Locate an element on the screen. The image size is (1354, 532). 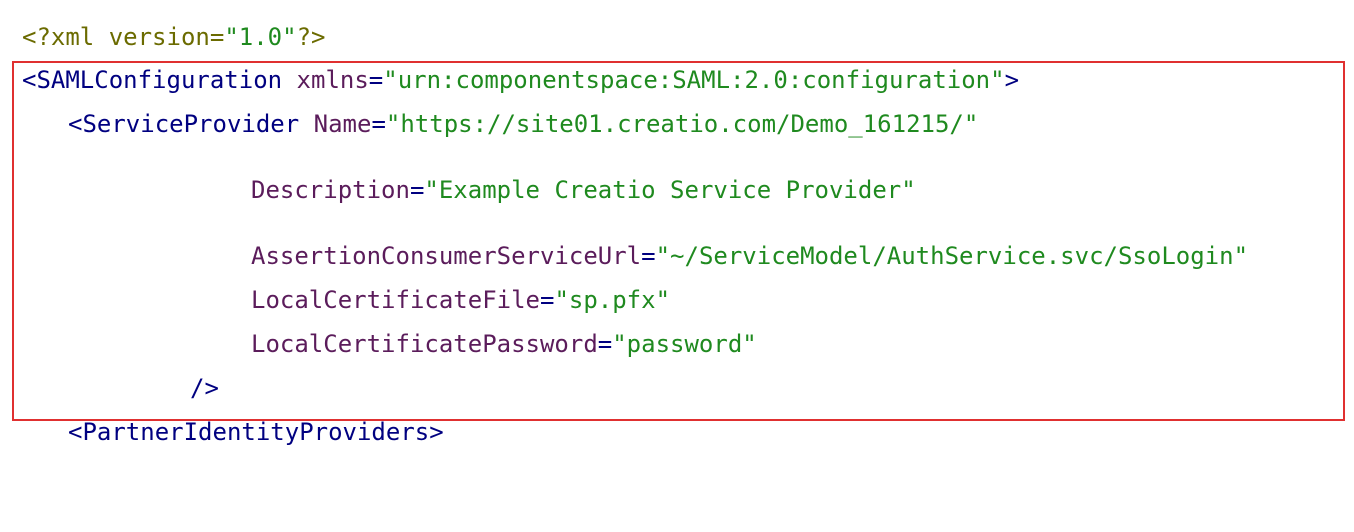
cert-file-line: LocalCertificateFile="sp.pfx" is located at coordinates (460, 300).